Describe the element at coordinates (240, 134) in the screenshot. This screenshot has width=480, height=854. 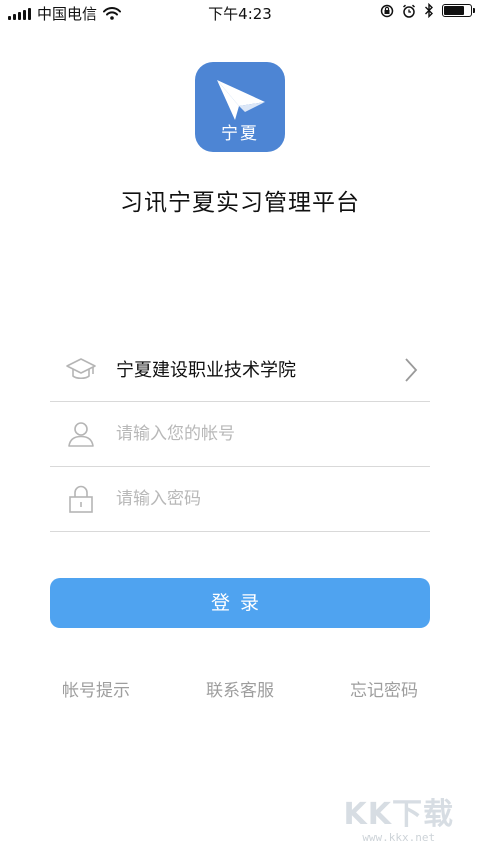
I see `app-logo-text: 宁夏` at that location.